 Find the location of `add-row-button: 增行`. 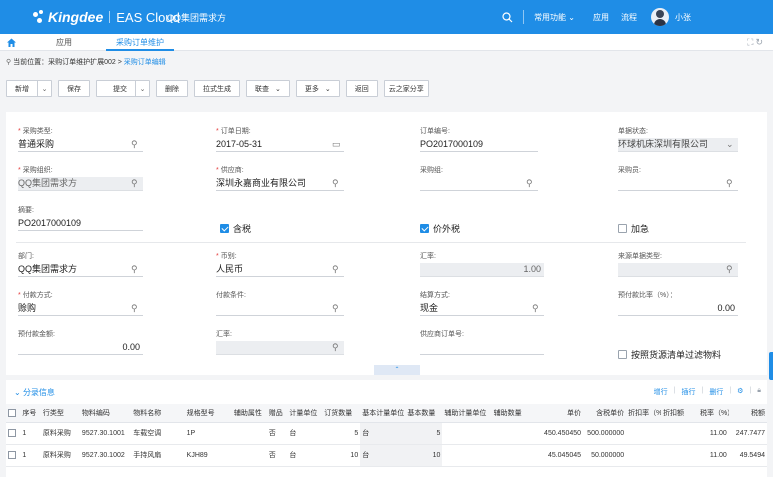

add-row-button: 增行 is located at coordinates (661, 392).